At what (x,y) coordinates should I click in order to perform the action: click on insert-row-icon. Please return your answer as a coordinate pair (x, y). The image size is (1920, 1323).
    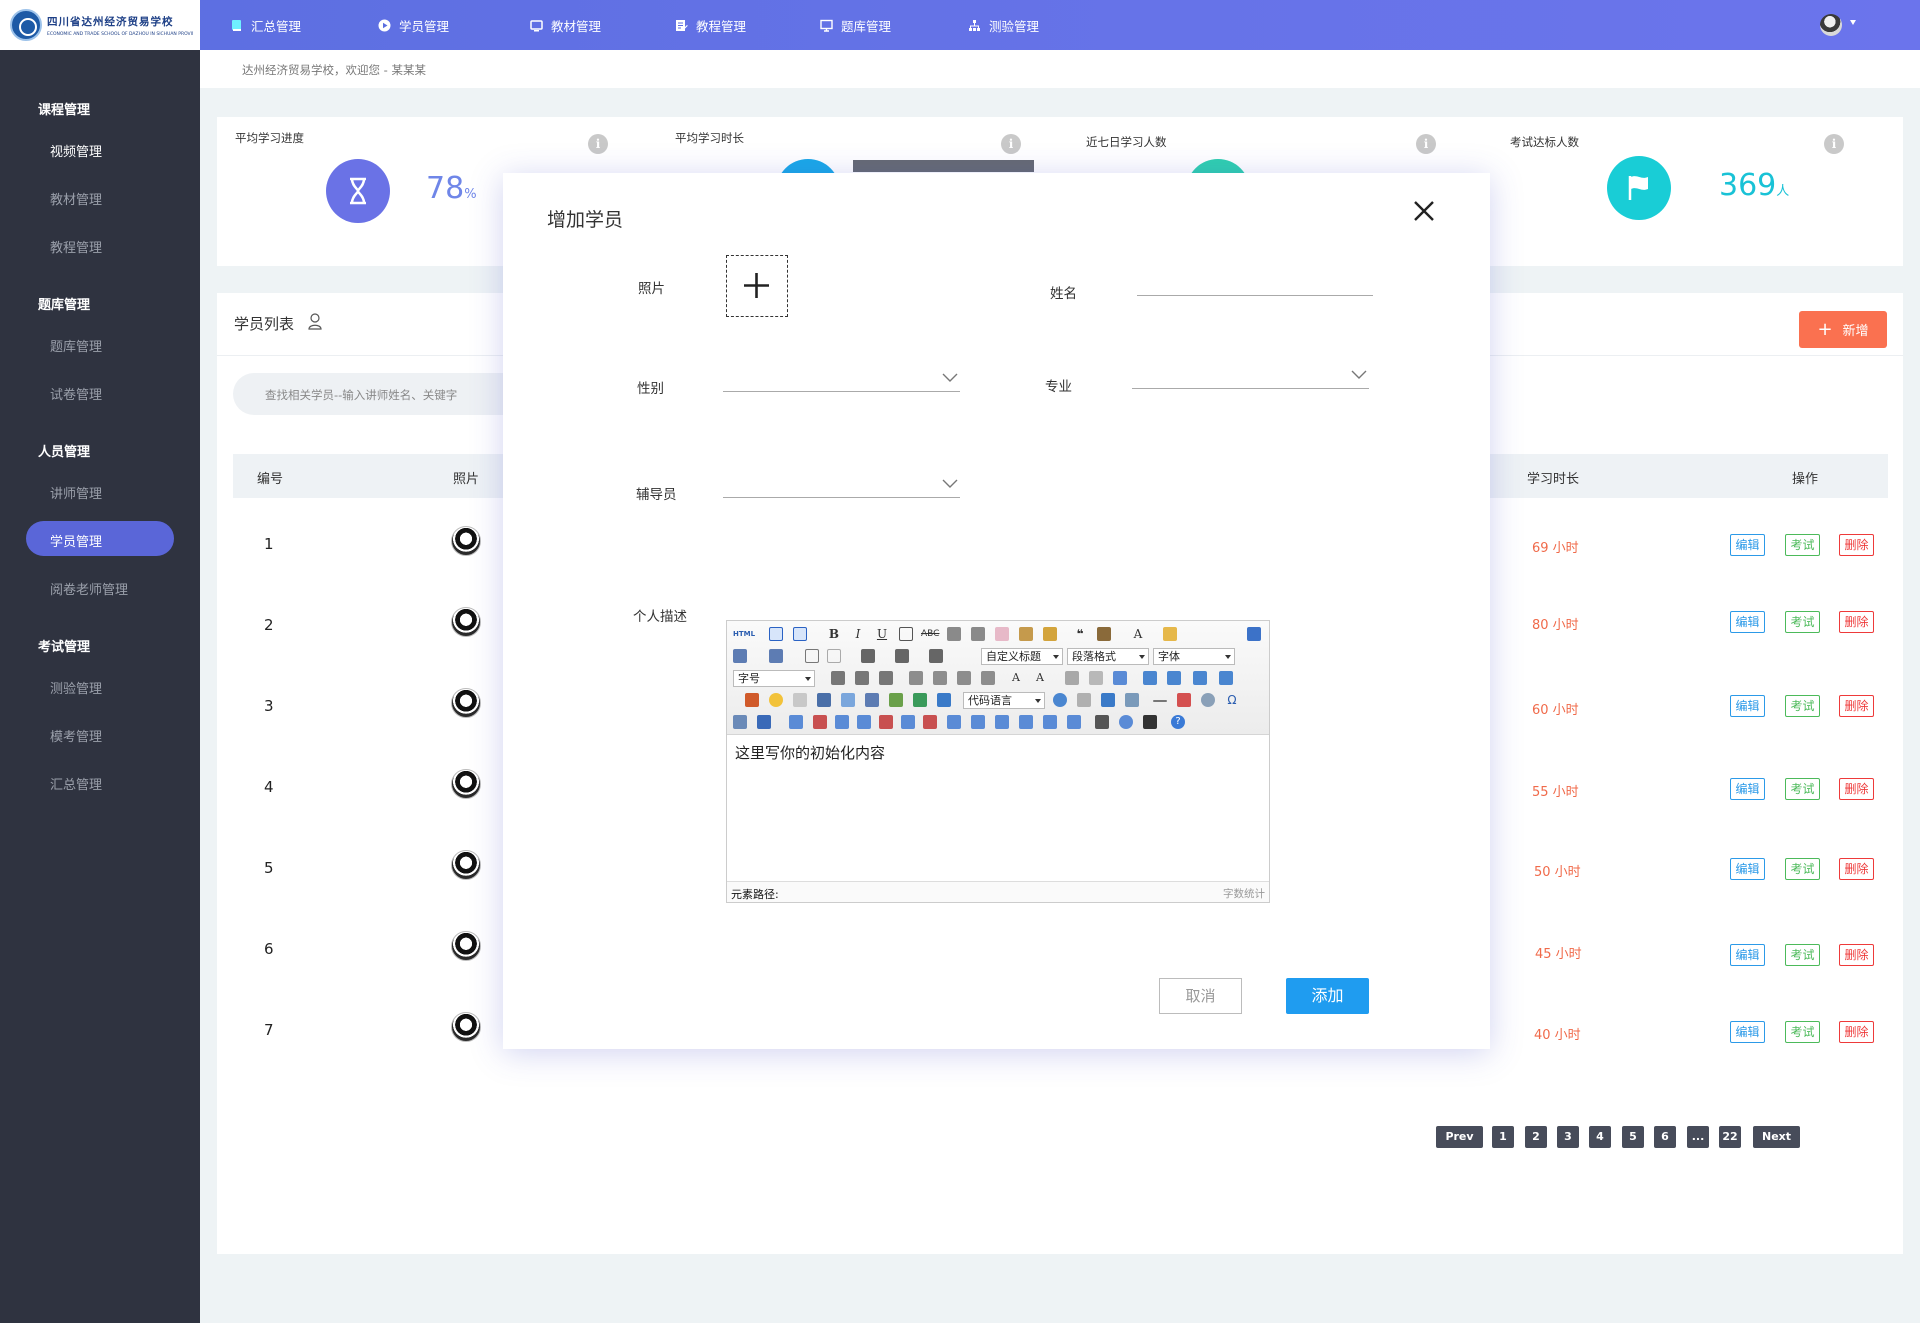
    Looking at the image, I should click on (864, 722).